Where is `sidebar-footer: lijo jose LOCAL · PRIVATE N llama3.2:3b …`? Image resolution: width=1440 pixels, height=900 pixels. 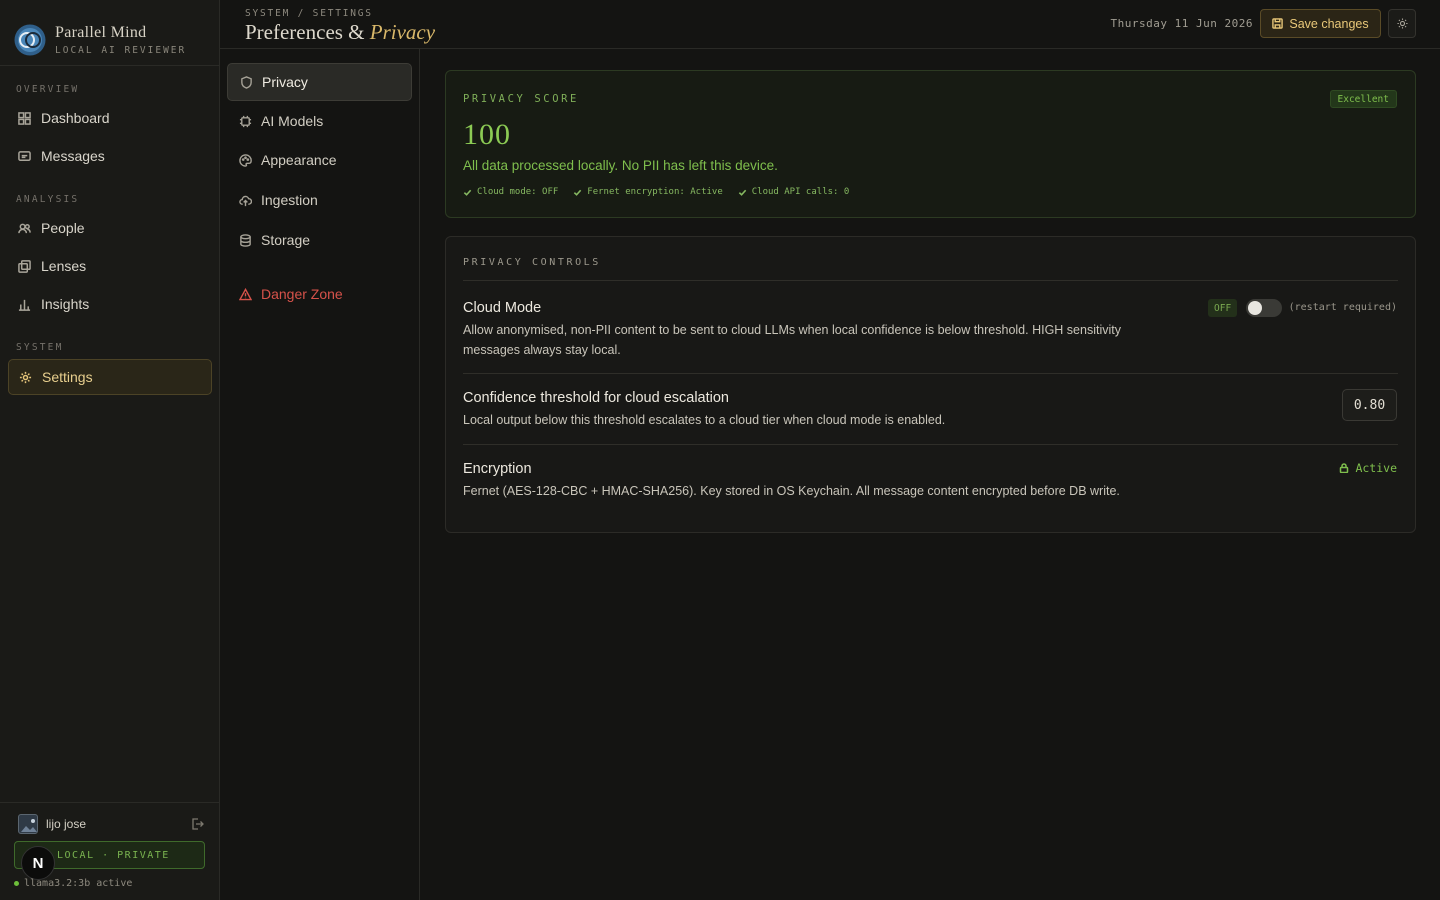
sidebar-footer: lijo jose LOCAL · PRIVATE N llama3.2:3b … is located at coordinates (110, 851).